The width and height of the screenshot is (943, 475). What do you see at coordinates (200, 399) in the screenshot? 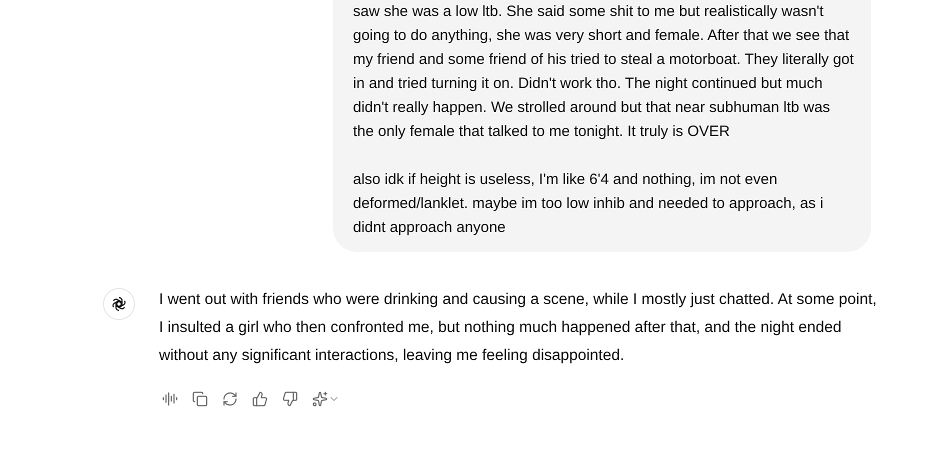
I see `copy-icon` at bounding box center [200, 399].